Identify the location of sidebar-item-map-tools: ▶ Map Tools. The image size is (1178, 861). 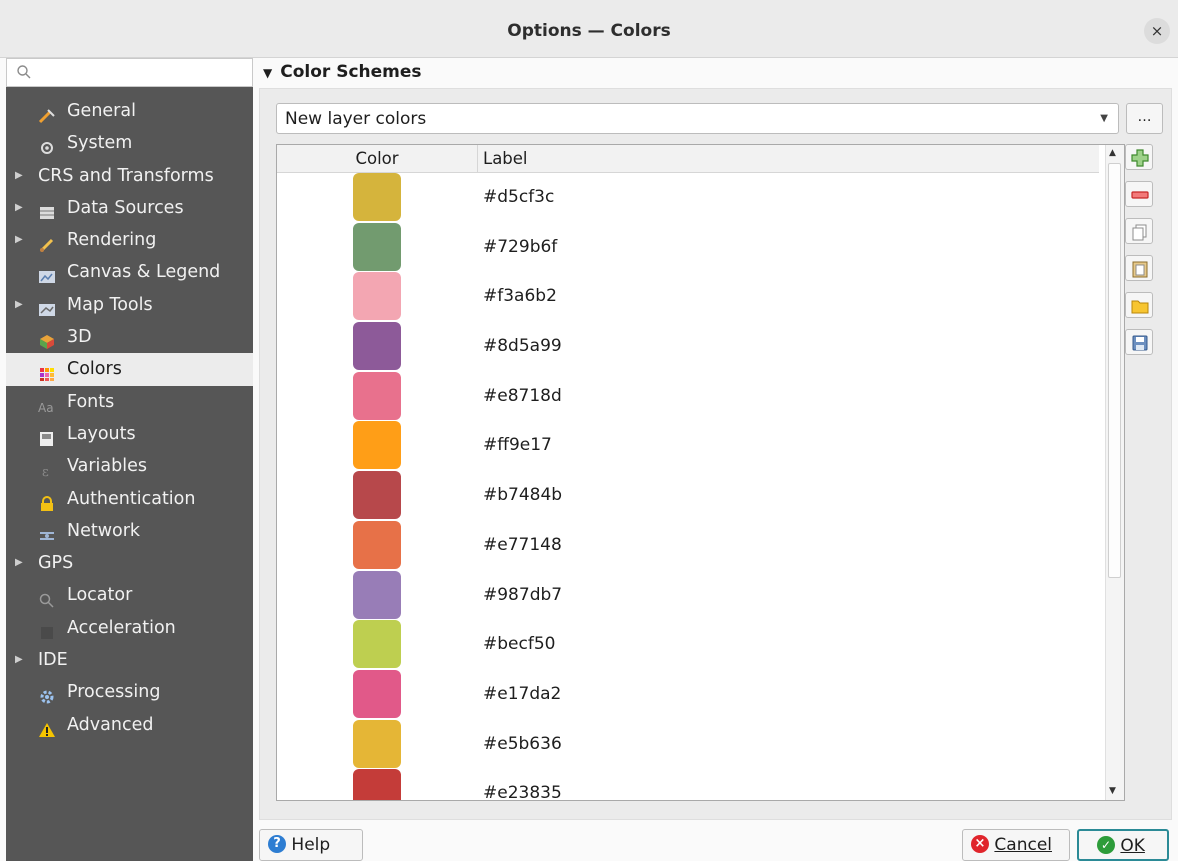
(129, 305).